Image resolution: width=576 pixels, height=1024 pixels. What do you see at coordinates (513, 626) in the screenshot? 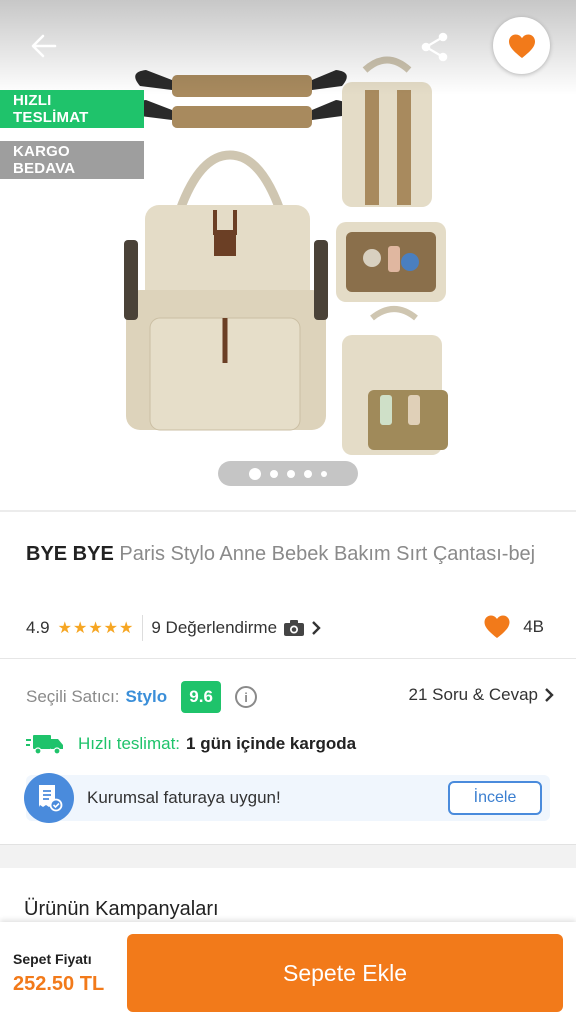
I see `favorites-count: 4B` at bounding box center [513, 626].